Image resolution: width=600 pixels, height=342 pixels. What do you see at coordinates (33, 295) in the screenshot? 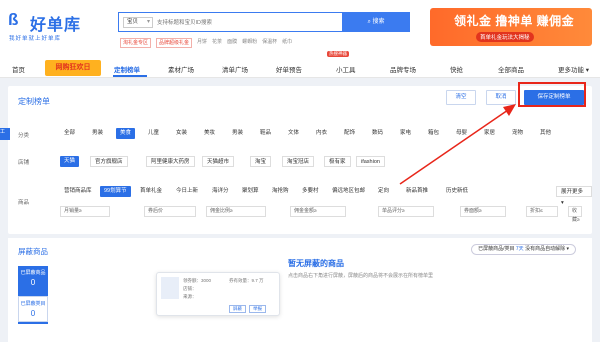
I see `blocked-counters: 已屏蔽商品 0 已屏蔽类目 0` at bounding box center [33, 295].